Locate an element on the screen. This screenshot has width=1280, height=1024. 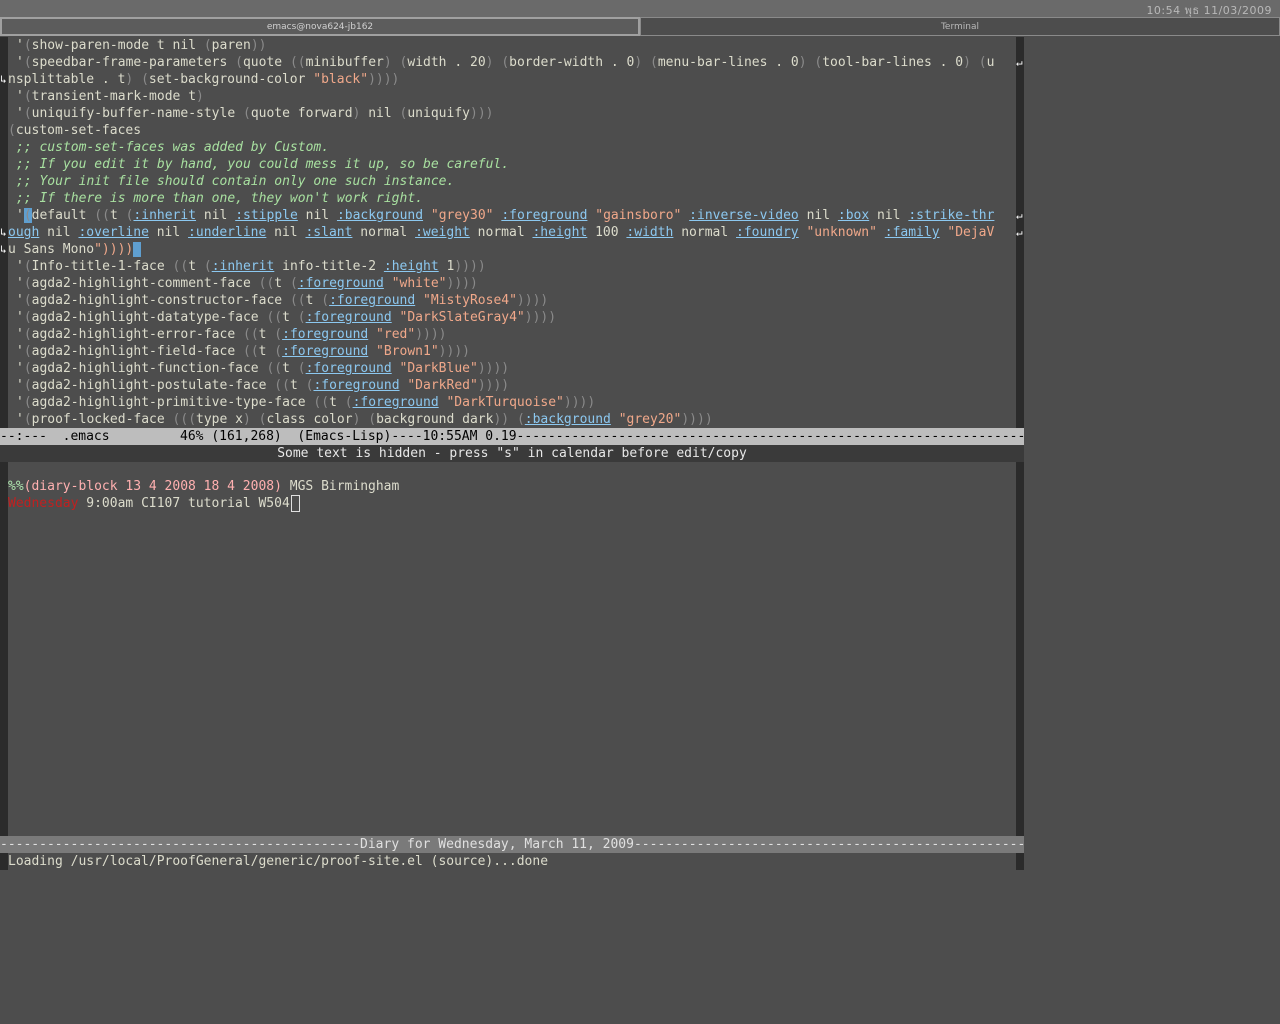
diary-entry: Wednesday 9:00am CI107 tutorial W504 is located at coordinates (154, 503).